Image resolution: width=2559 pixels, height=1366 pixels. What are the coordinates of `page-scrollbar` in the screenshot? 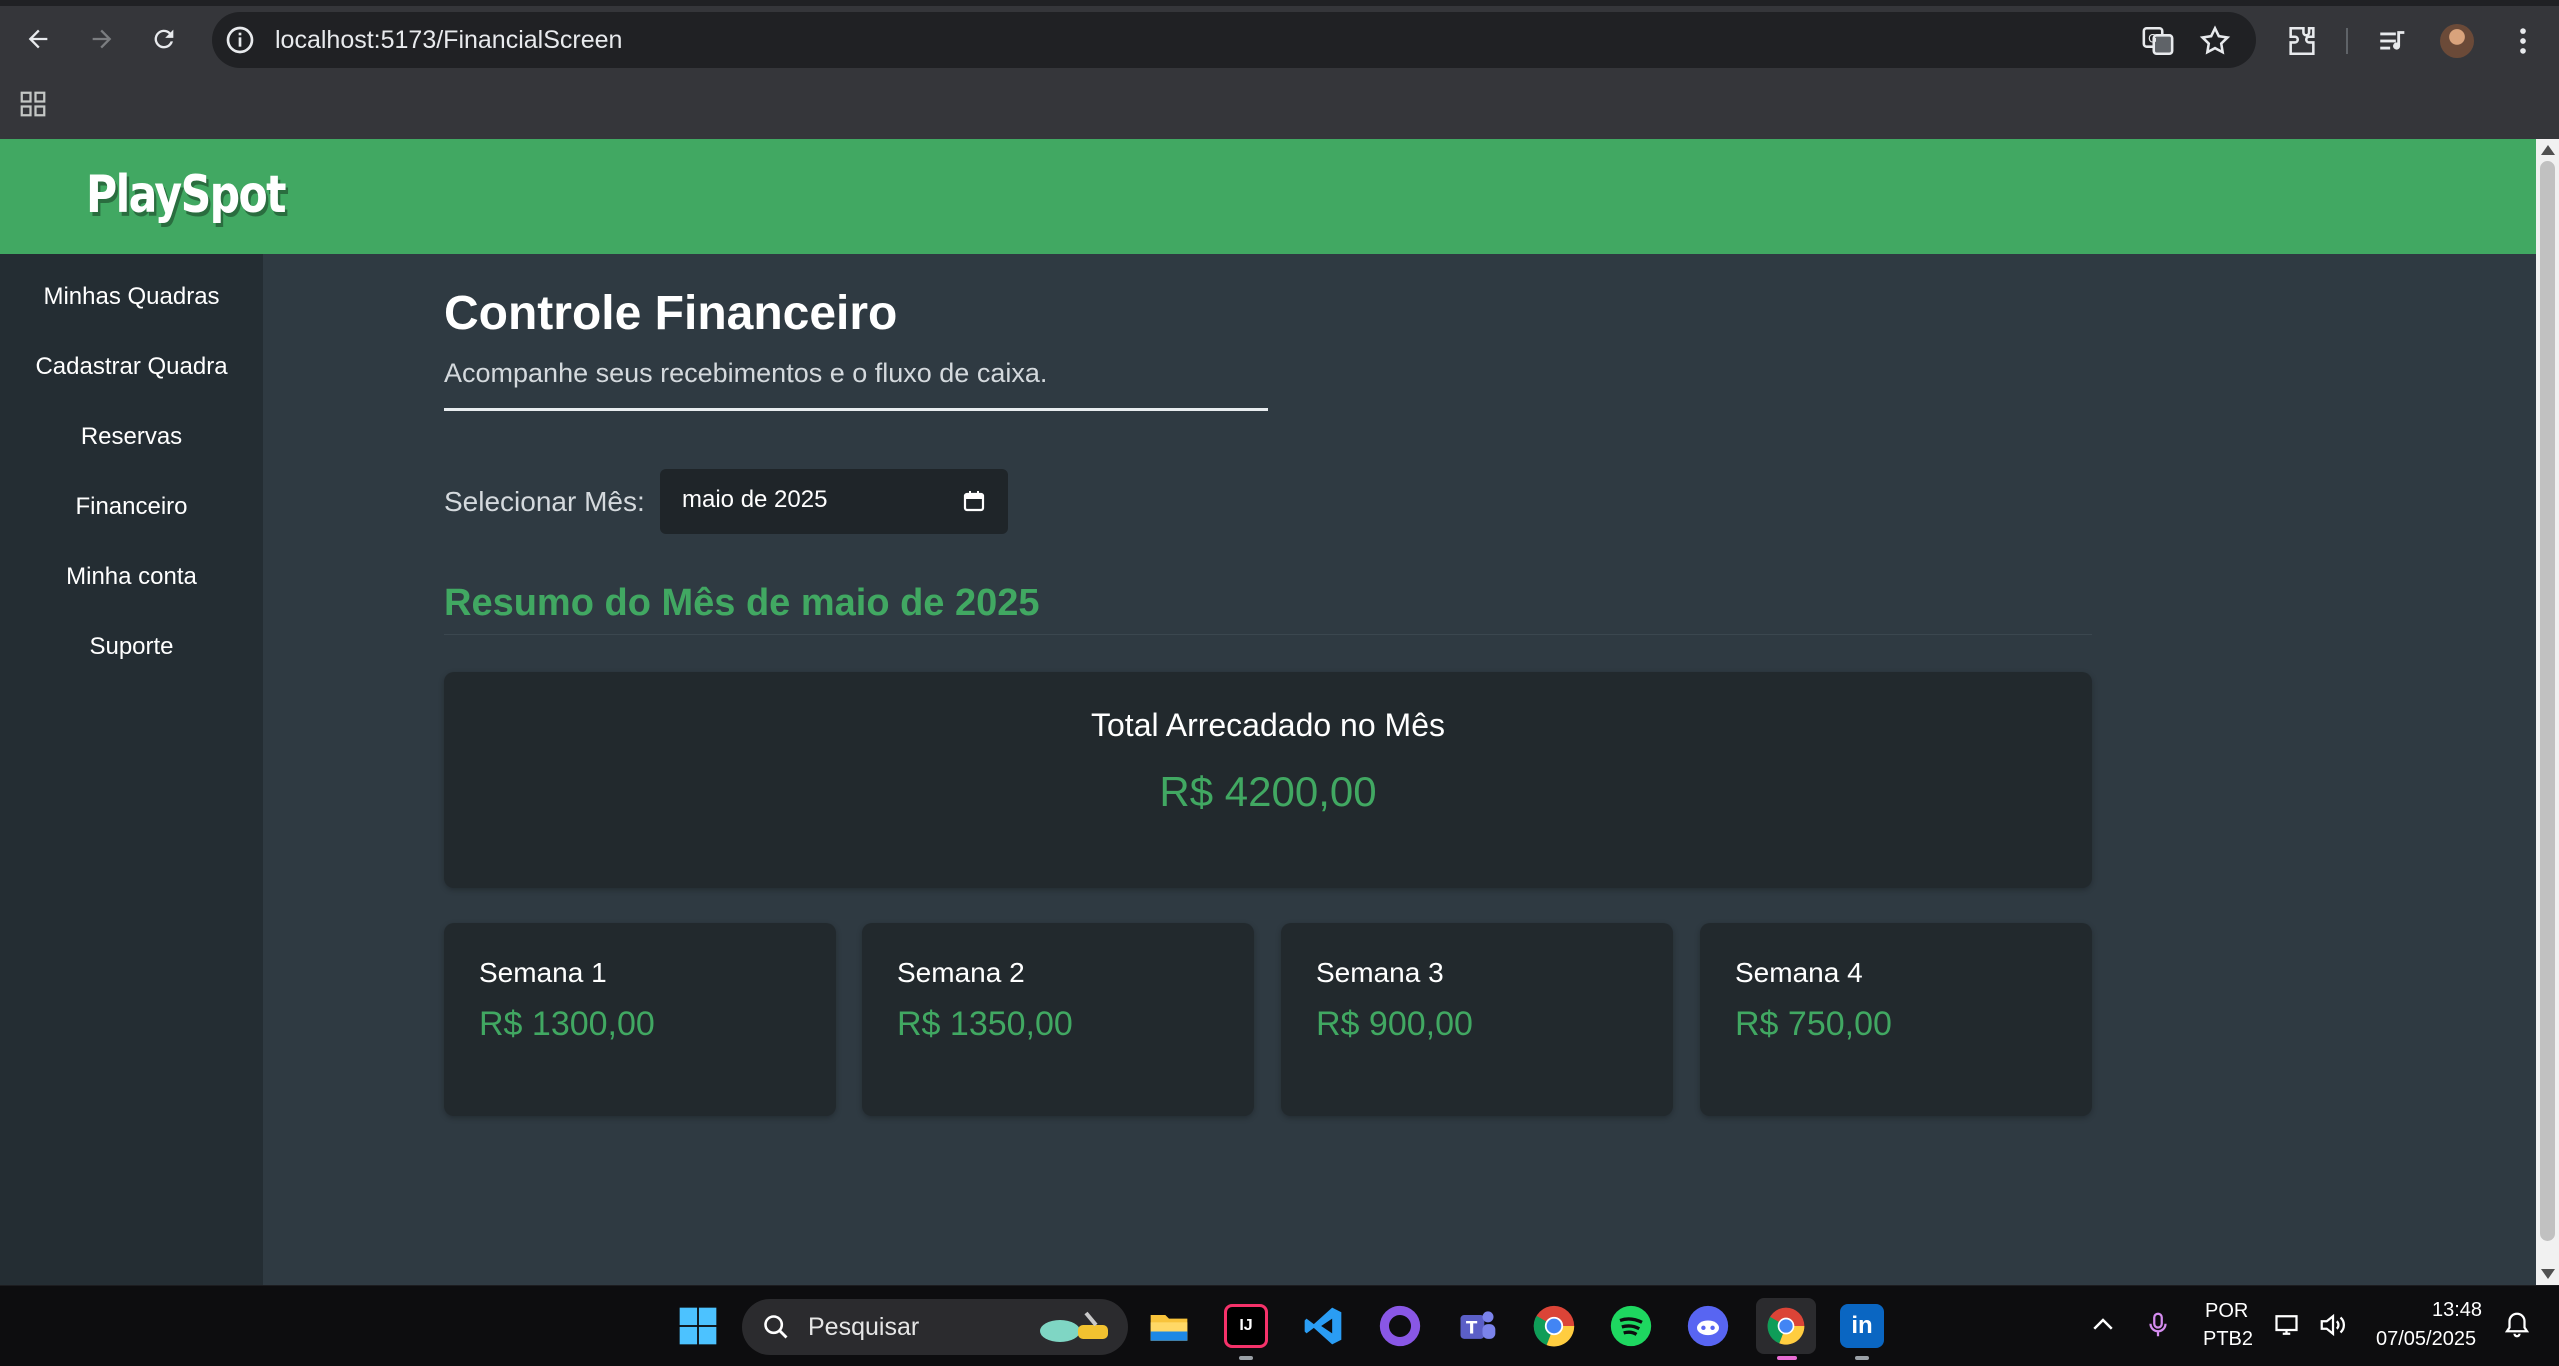 It's located at (2547, 712).